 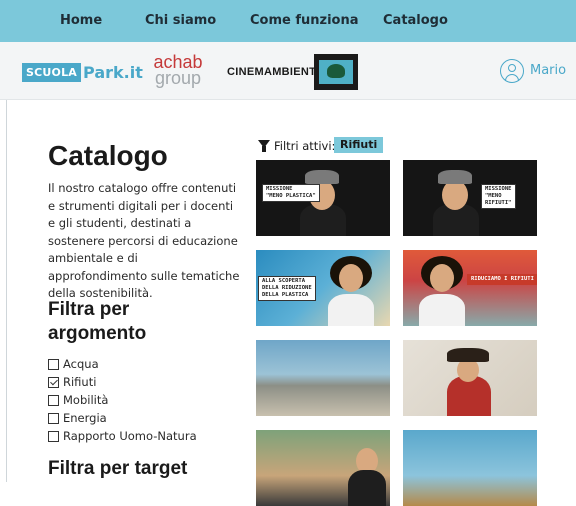 What do you see at coordinates (323, 198) in the screenshot?
I see `catalog-thumbnail: MISSIONE "MENO PLASTICA"` at bounding box center [323, 198].